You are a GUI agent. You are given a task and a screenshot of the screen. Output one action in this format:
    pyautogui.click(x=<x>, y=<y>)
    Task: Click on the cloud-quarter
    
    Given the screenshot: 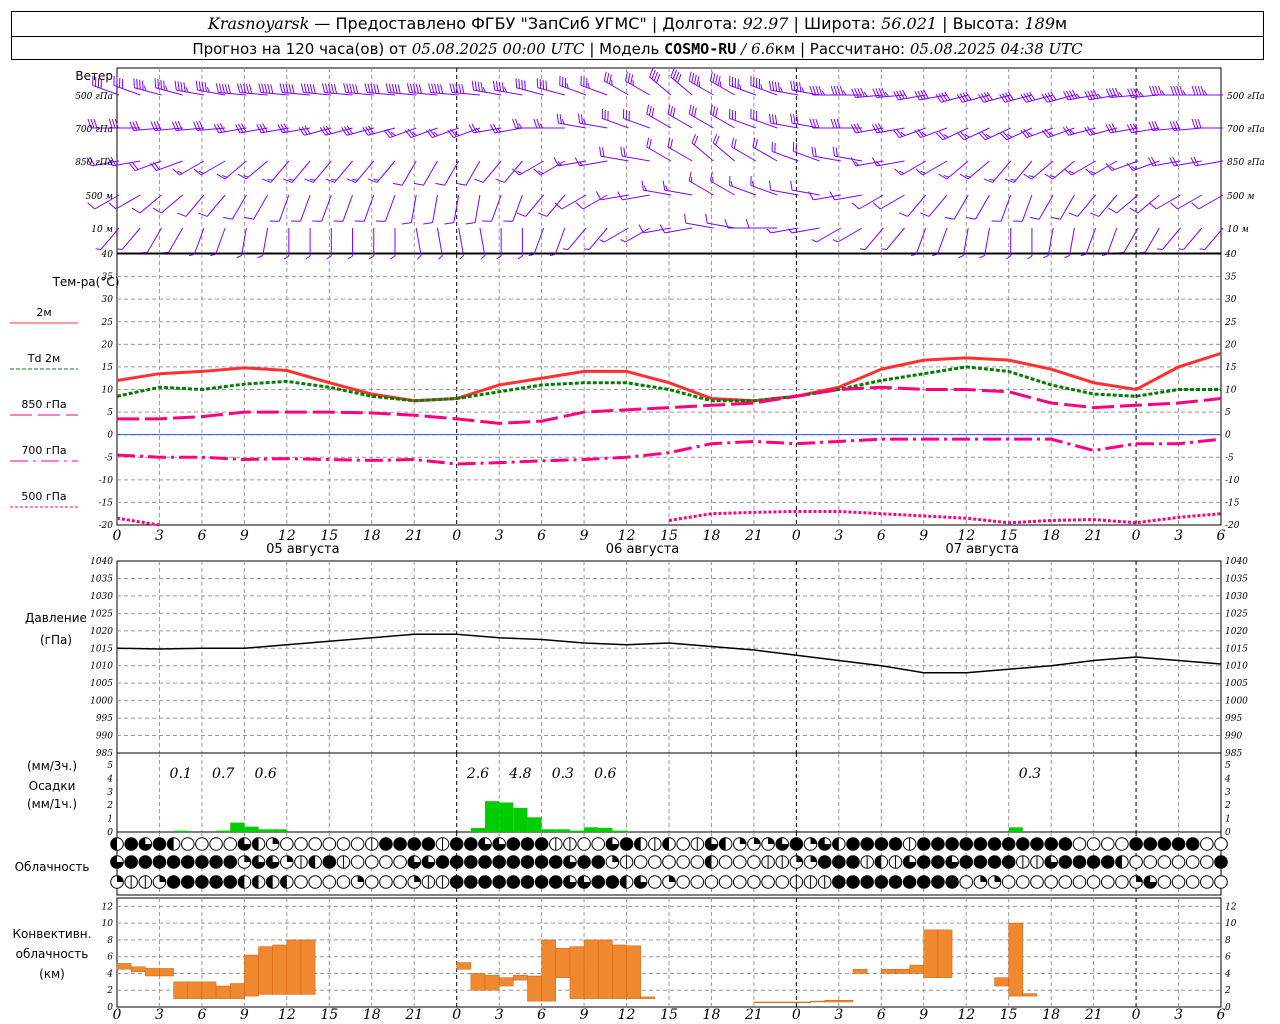 What is the action you would take?
    pyautogui.click(x=162, y=878)
    